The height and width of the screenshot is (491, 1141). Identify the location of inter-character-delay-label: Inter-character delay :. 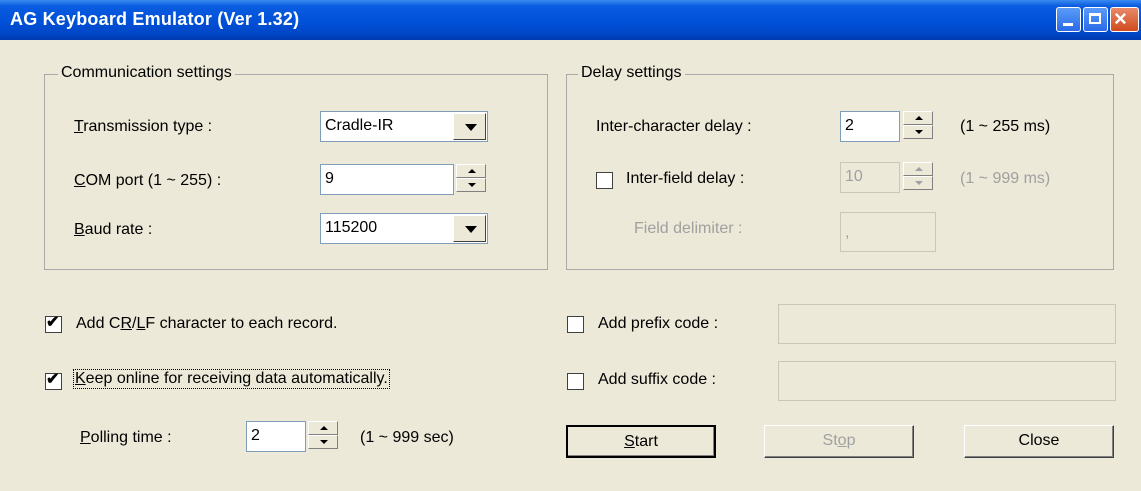
(674, 126).